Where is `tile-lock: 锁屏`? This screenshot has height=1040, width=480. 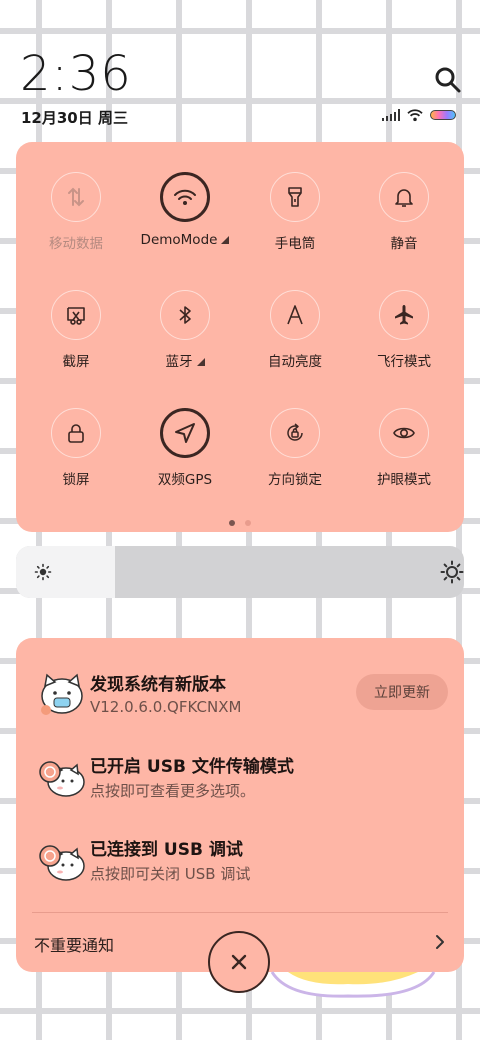
tile-lock: 锁屏 is located at coordinates (76, 448).